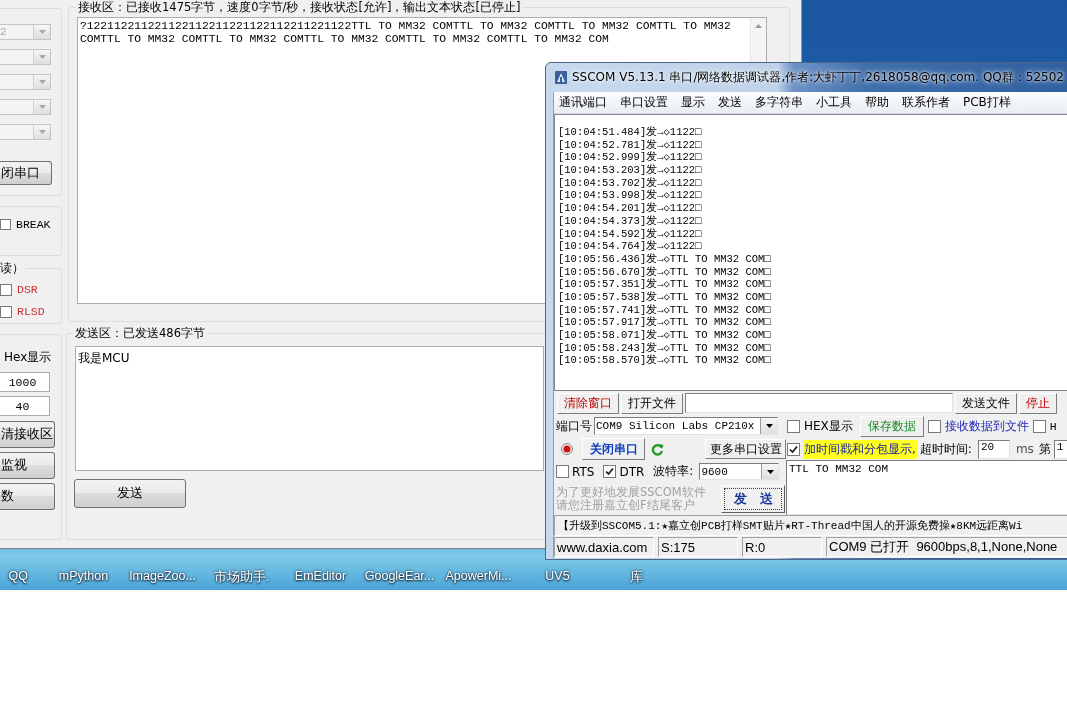 This screenshot has height=720, width=1067. Describe the element at coordinates (28, 357) in the screenshot. I see `hex-display-label: Hex显示` at that location.